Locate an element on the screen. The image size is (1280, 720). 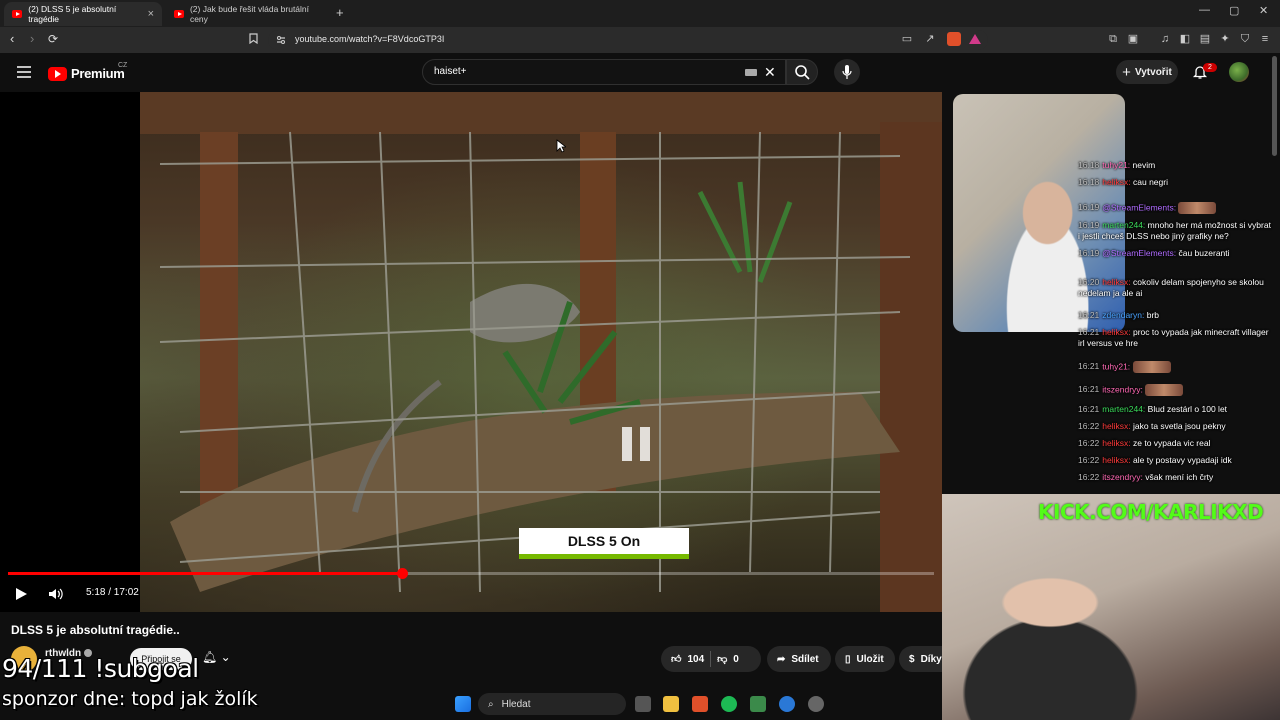
save-button: ▯ Uložit is located at coordinates (865, 659).